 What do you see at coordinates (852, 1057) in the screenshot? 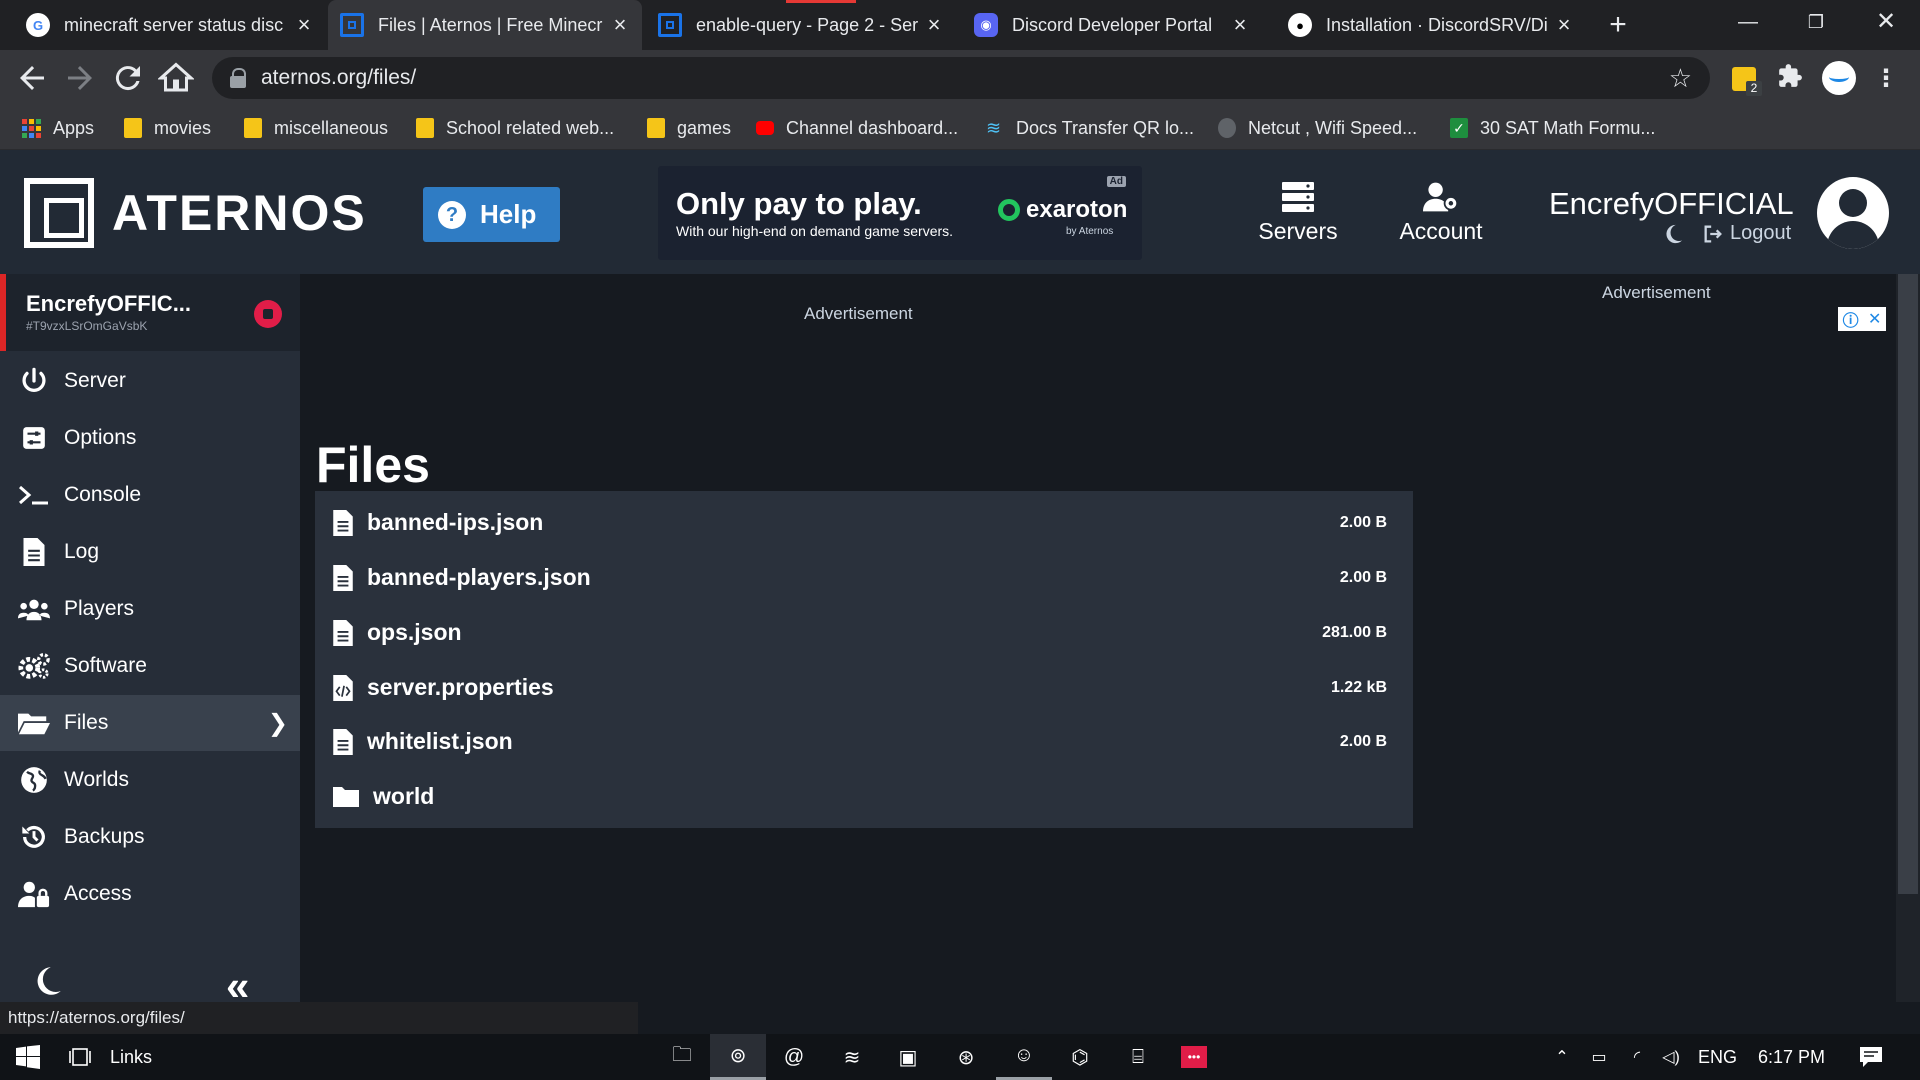
I see `taskbar-spotify: ≋` at bounding box center [852, 1057].